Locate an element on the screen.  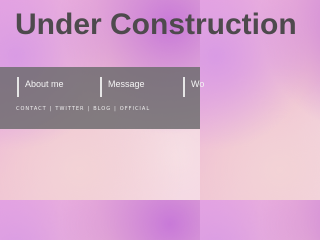
menu-item-message: Message is located at coordinates (122, 87).